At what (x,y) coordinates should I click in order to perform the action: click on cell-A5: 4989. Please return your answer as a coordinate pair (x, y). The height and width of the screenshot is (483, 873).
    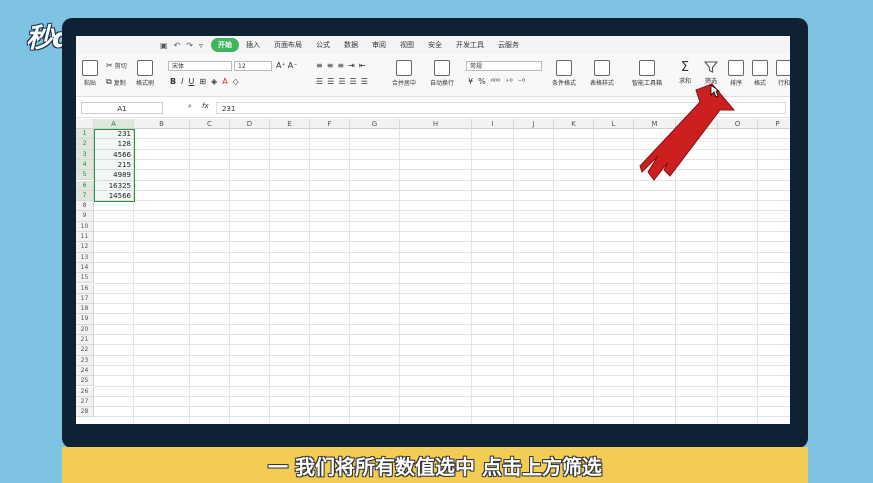
    Looking at the image, I should click on (114, 175).